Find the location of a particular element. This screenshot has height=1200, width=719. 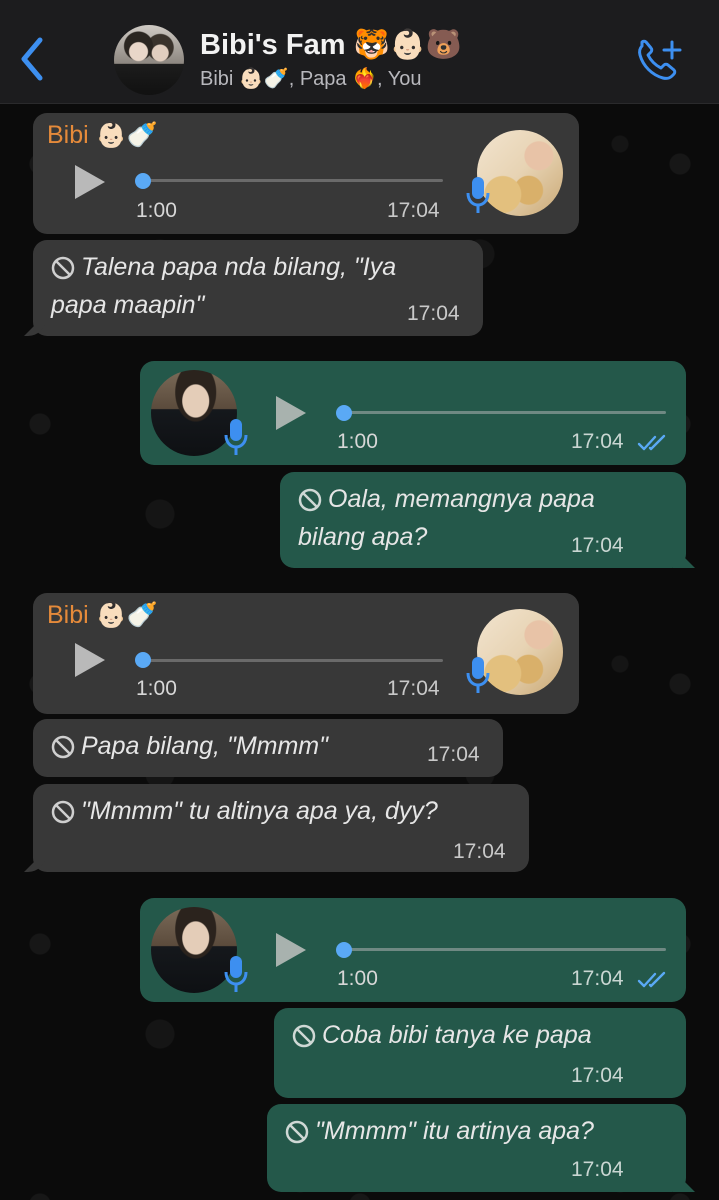

chat-header: Bibi's Fam 🐯👶🏻🐻 Bibi 👶🏻🍼, Papa ❤️‍🔥, You is located at coordinates (359, 52).